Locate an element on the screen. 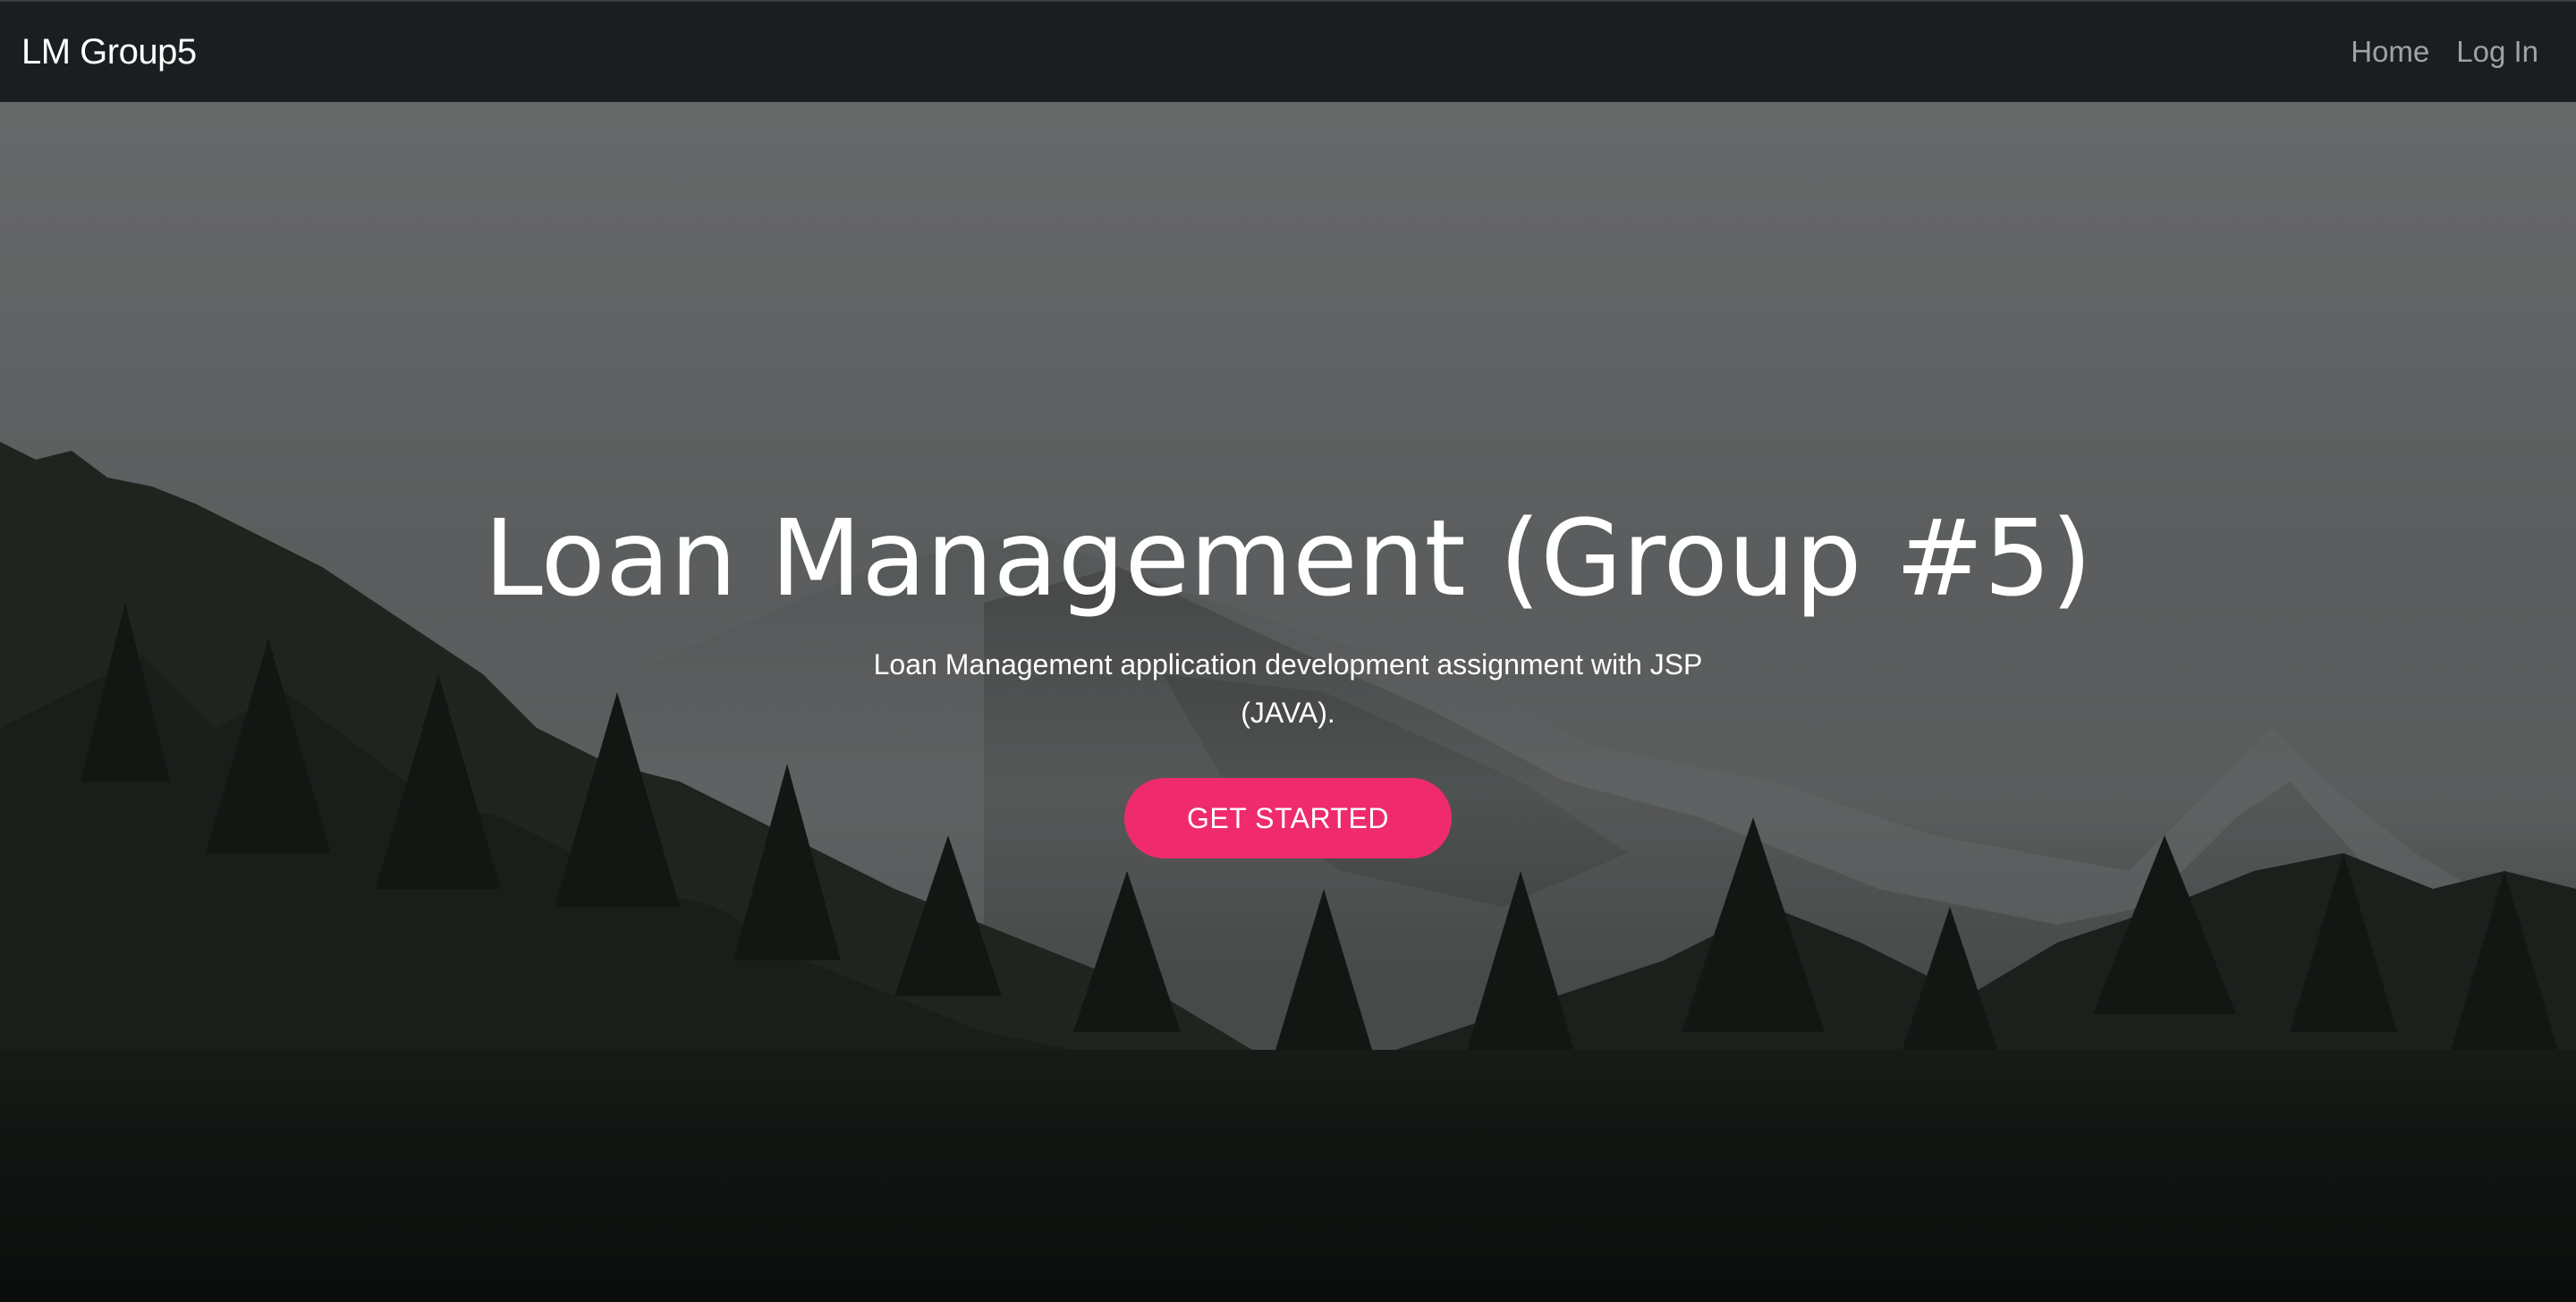 The height and width of the screenshot is (1302, 2576). nav-link-home: Home is located at coordinates (2390, 52).